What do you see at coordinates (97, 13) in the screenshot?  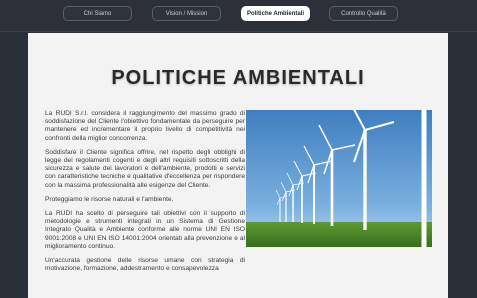 I see `tab-chi-siamo: Chi Siamo` at bounding box center [97, 13].